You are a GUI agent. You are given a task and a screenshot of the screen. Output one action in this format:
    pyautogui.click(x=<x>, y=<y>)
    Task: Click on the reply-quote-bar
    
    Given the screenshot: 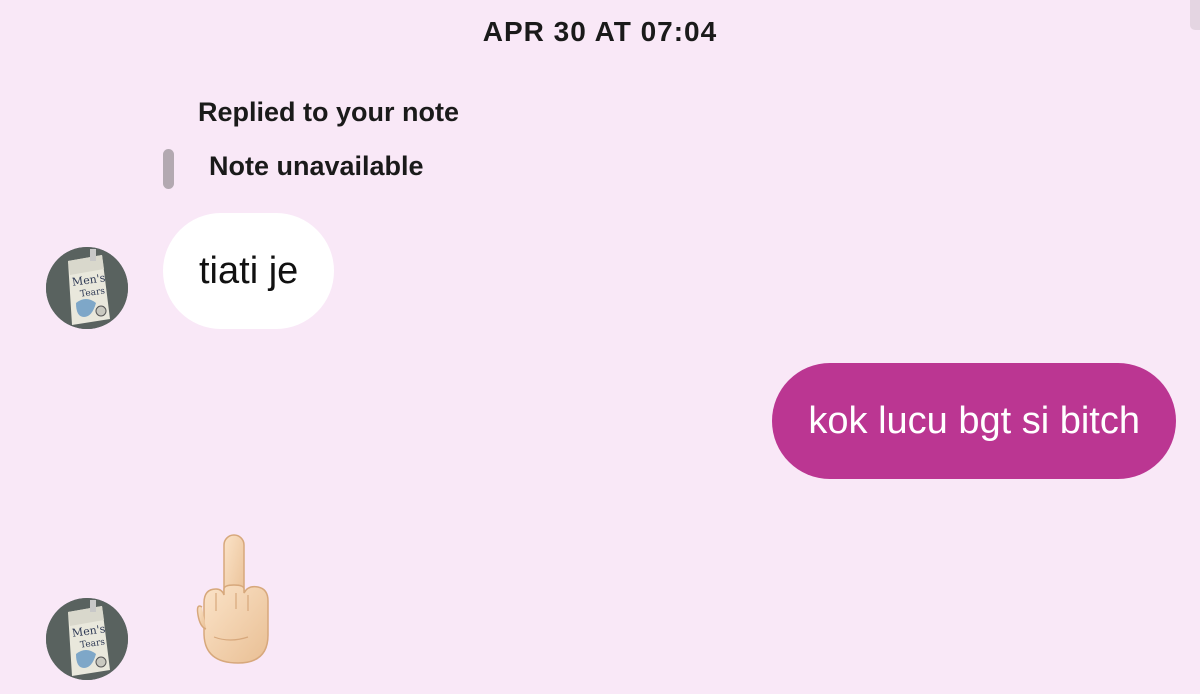 What is the action you would take?
    pyautogui.click(x=168, y=169)
    